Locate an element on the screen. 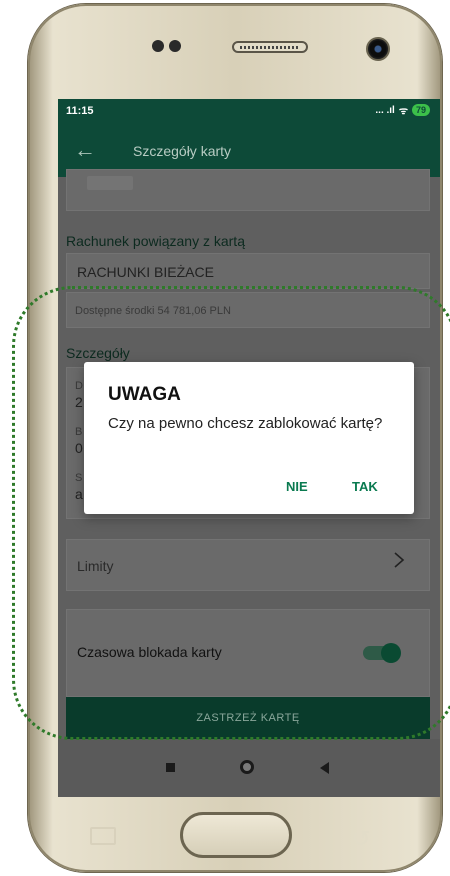 This screenshot has height=876, width=450. dialog-message: Czy na pewno chcesz zablokować kartę? is located at coordinates (245, 423).